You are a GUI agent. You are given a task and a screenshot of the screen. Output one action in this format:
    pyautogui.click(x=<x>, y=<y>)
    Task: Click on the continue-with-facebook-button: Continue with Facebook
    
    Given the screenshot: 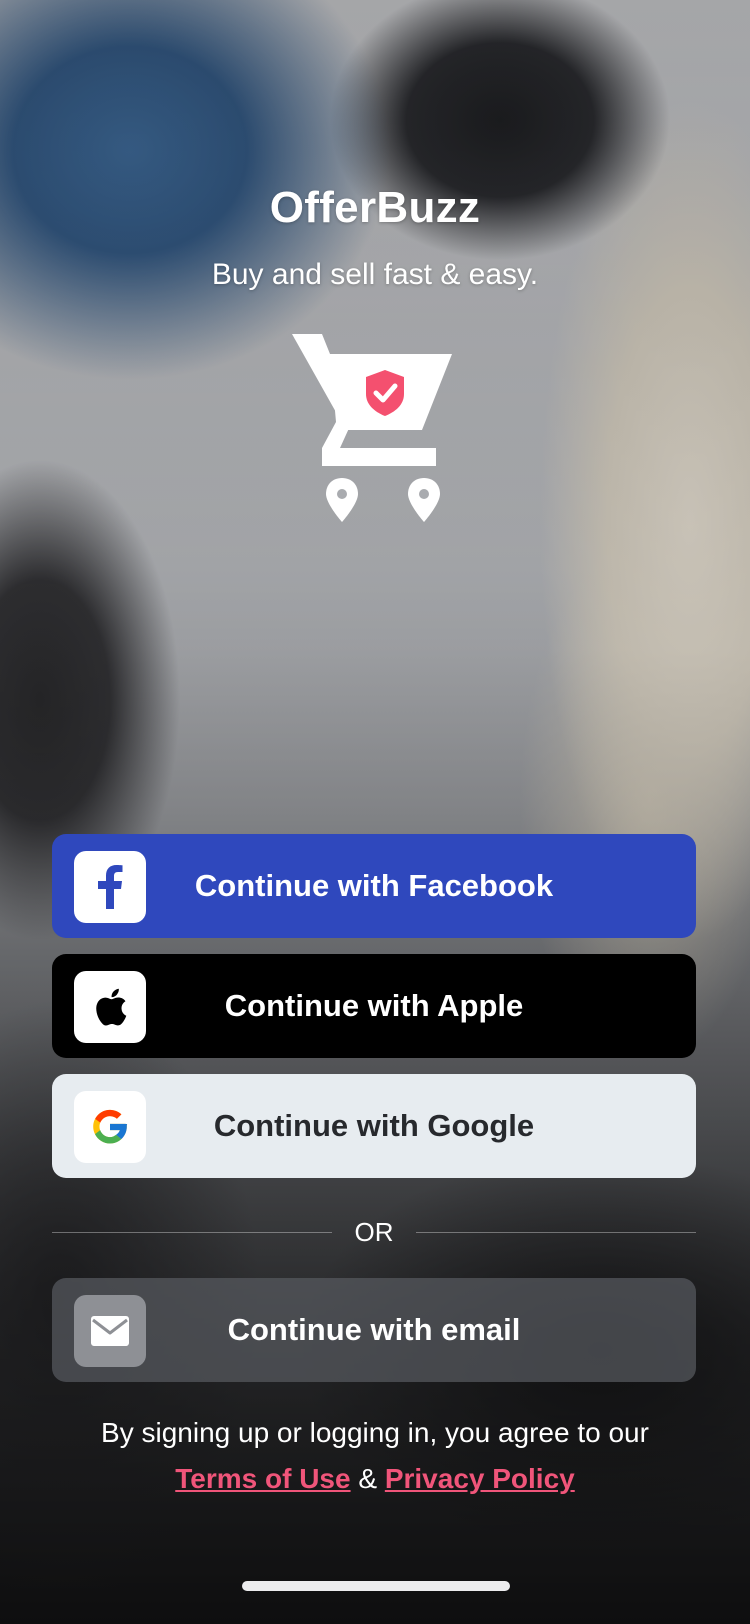 What is the action you would take?
    pyautogui.click(x=374, y=886)
    